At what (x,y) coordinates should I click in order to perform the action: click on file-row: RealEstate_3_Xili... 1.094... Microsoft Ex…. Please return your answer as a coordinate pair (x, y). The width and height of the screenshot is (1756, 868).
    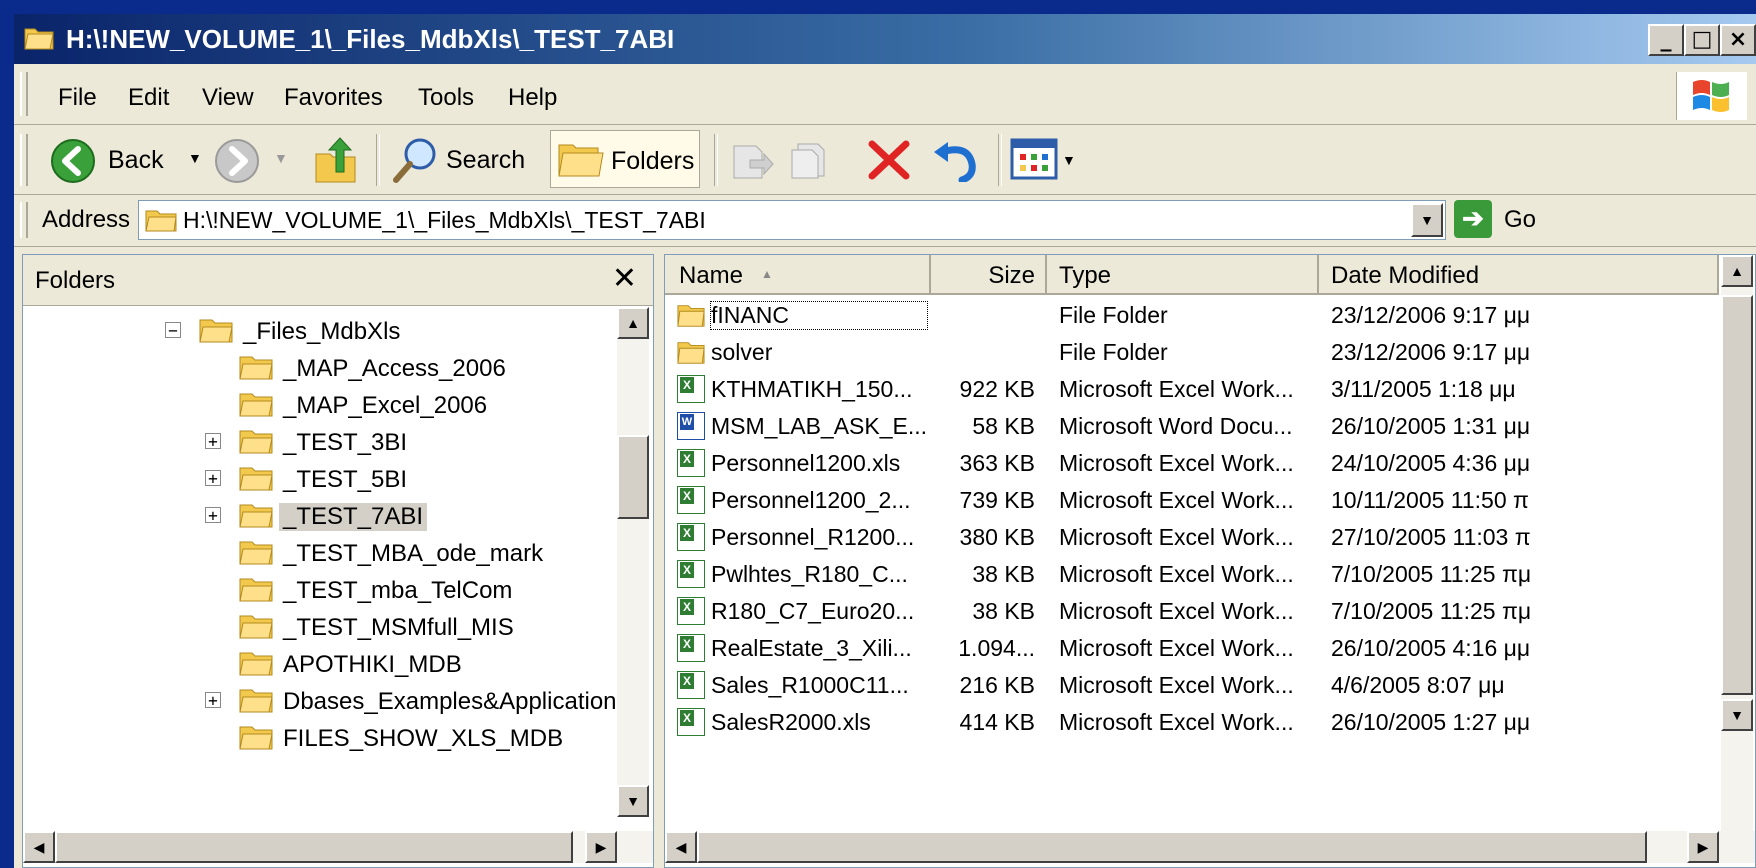
    Looking at the image, I should click on (1192, 648).